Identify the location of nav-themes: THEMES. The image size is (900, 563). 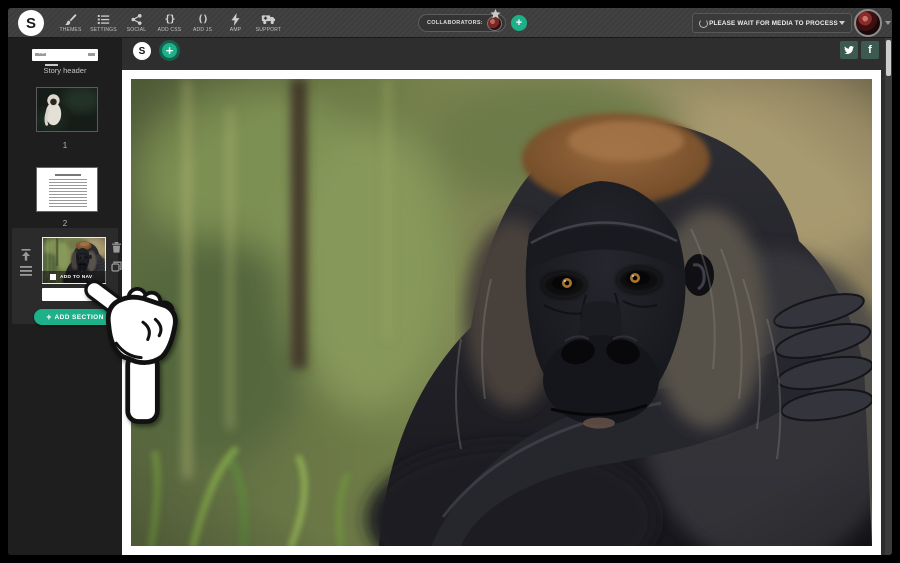
(70, 23).